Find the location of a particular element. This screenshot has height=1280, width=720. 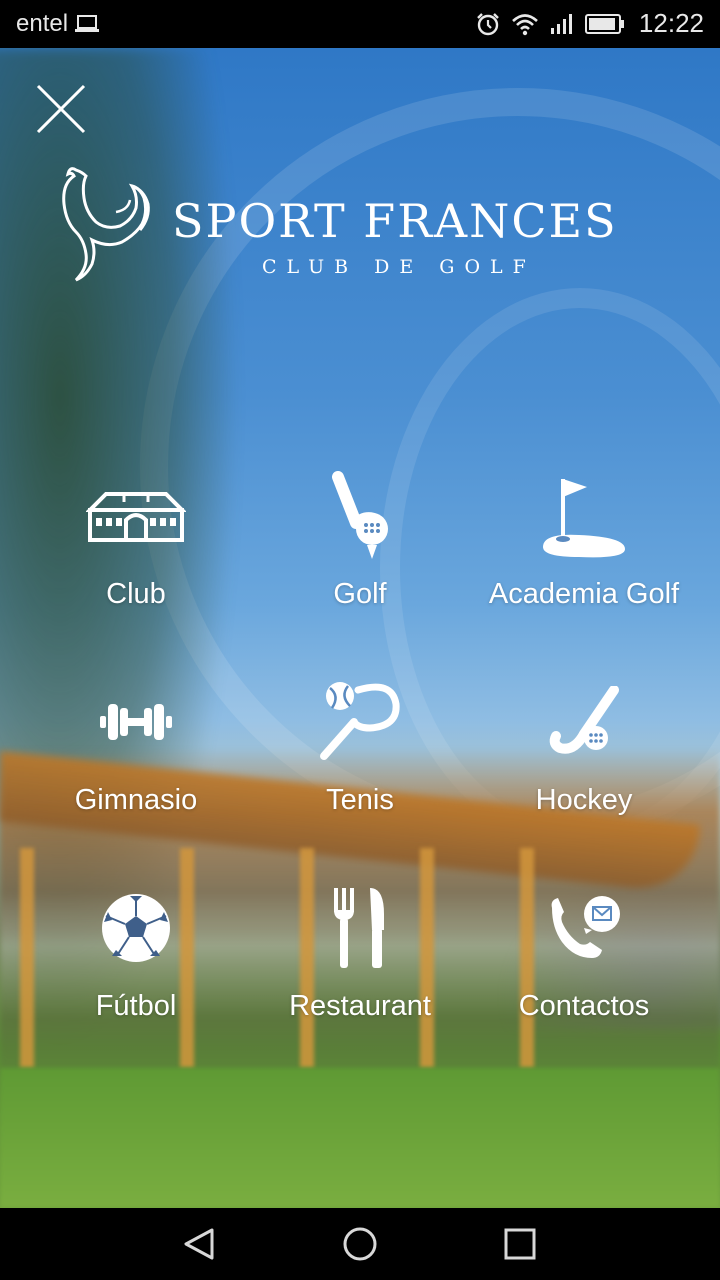

back-icon is located at coordinates (199, 1244).